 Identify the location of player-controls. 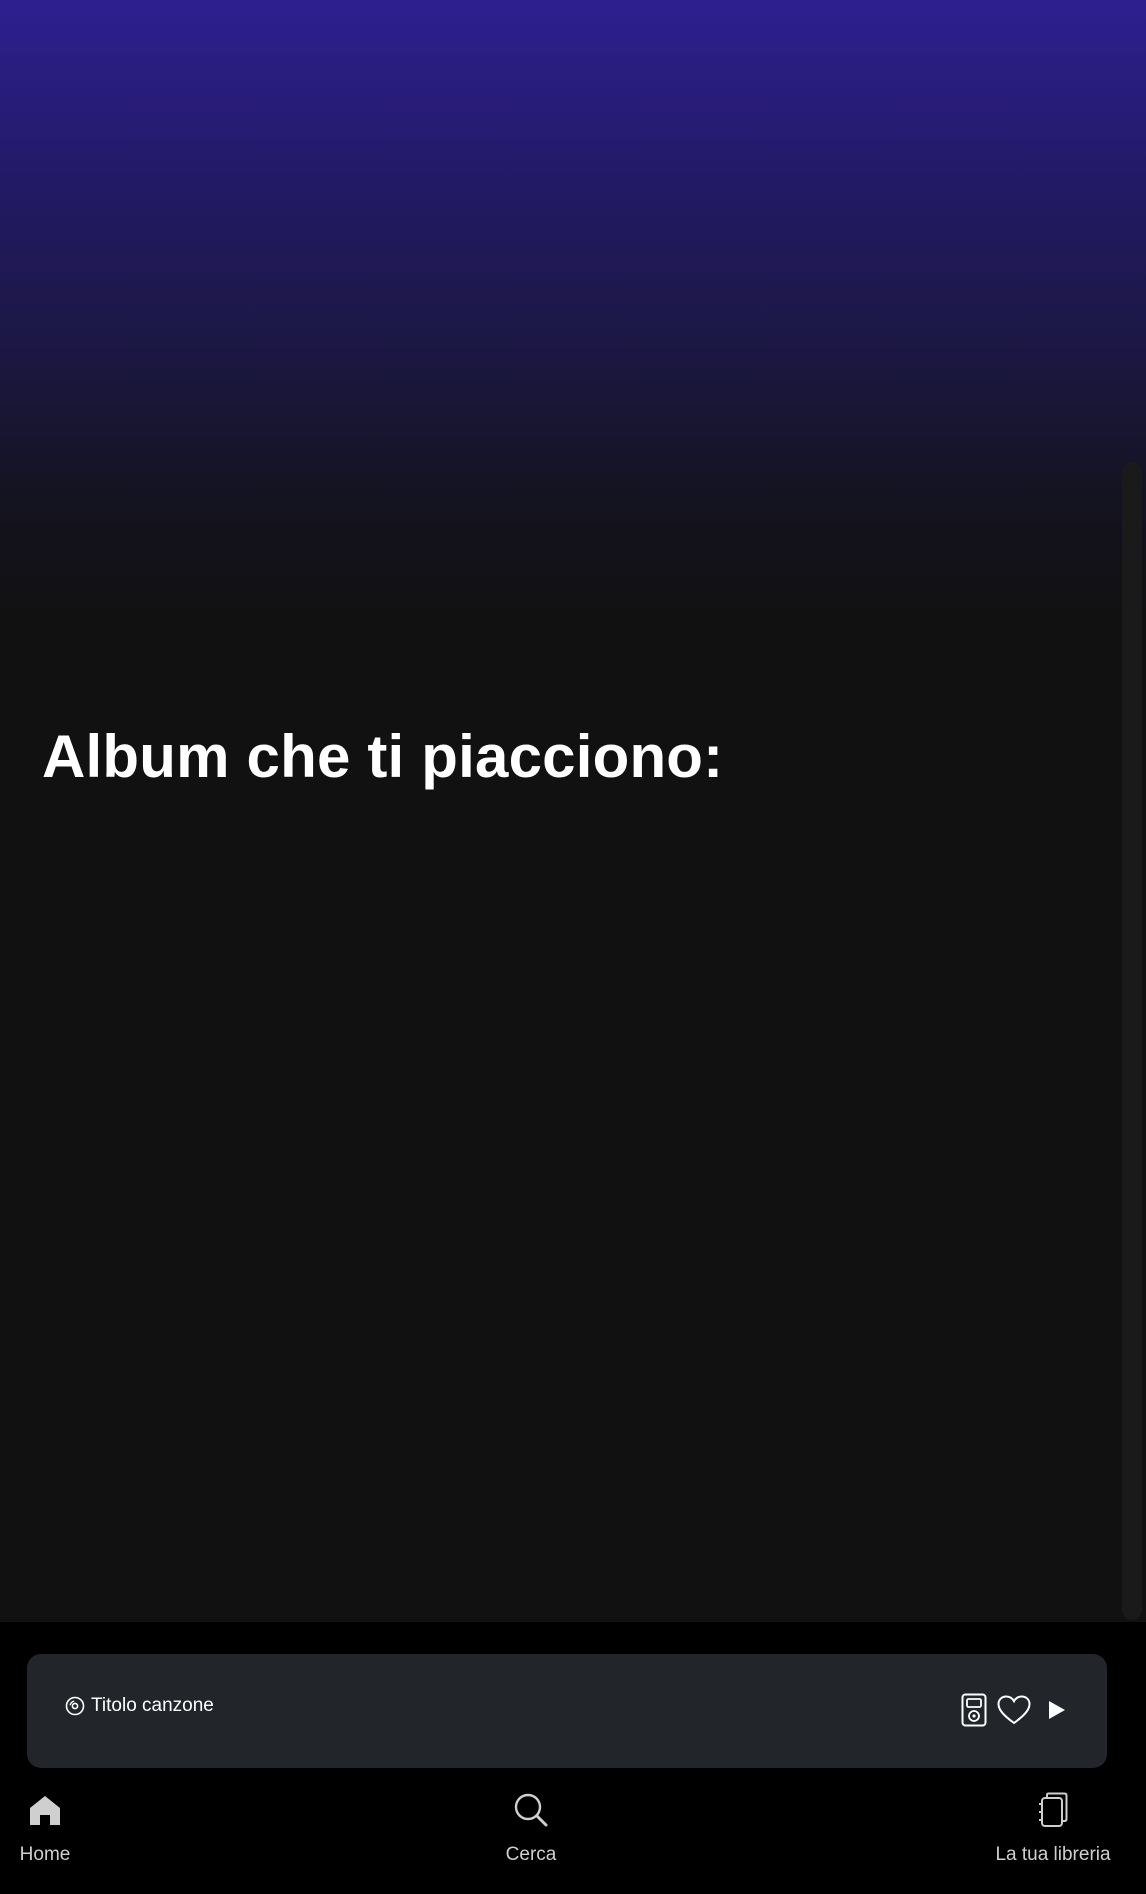
(1016, 1710).